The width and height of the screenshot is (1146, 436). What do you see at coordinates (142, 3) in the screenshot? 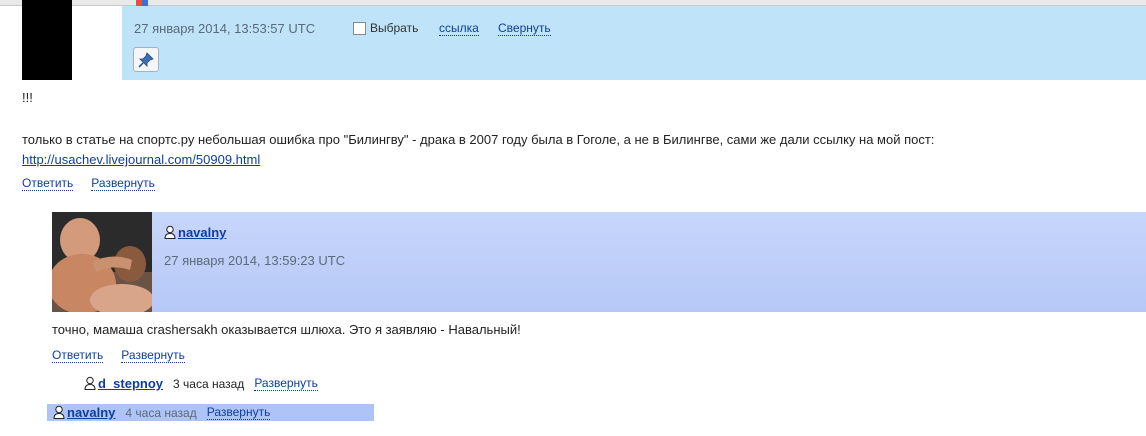
I see `flag-icon` at bounding box center [142, 3].